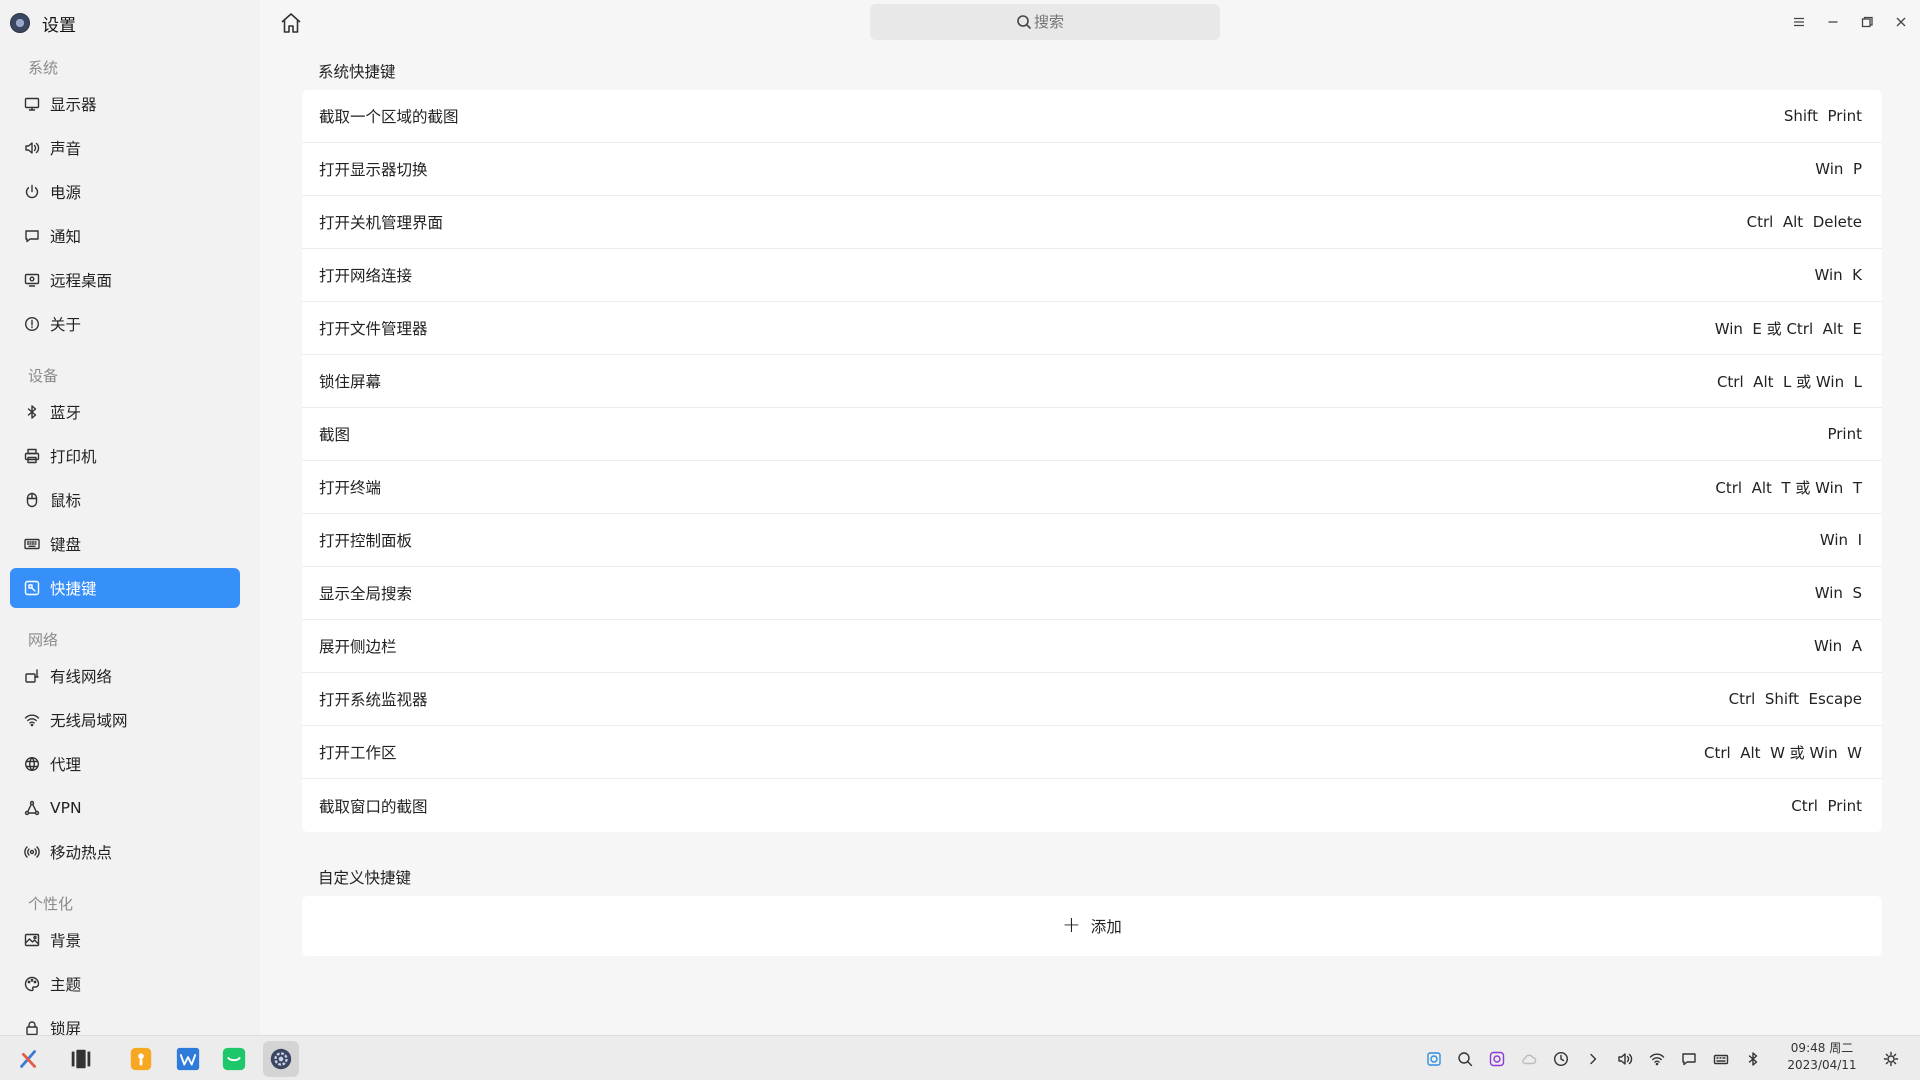 Image resolution: width=1920 pixels, height=1080 pixels. I want to click on sidebar-item-sound: 声音, so click(125, 148).